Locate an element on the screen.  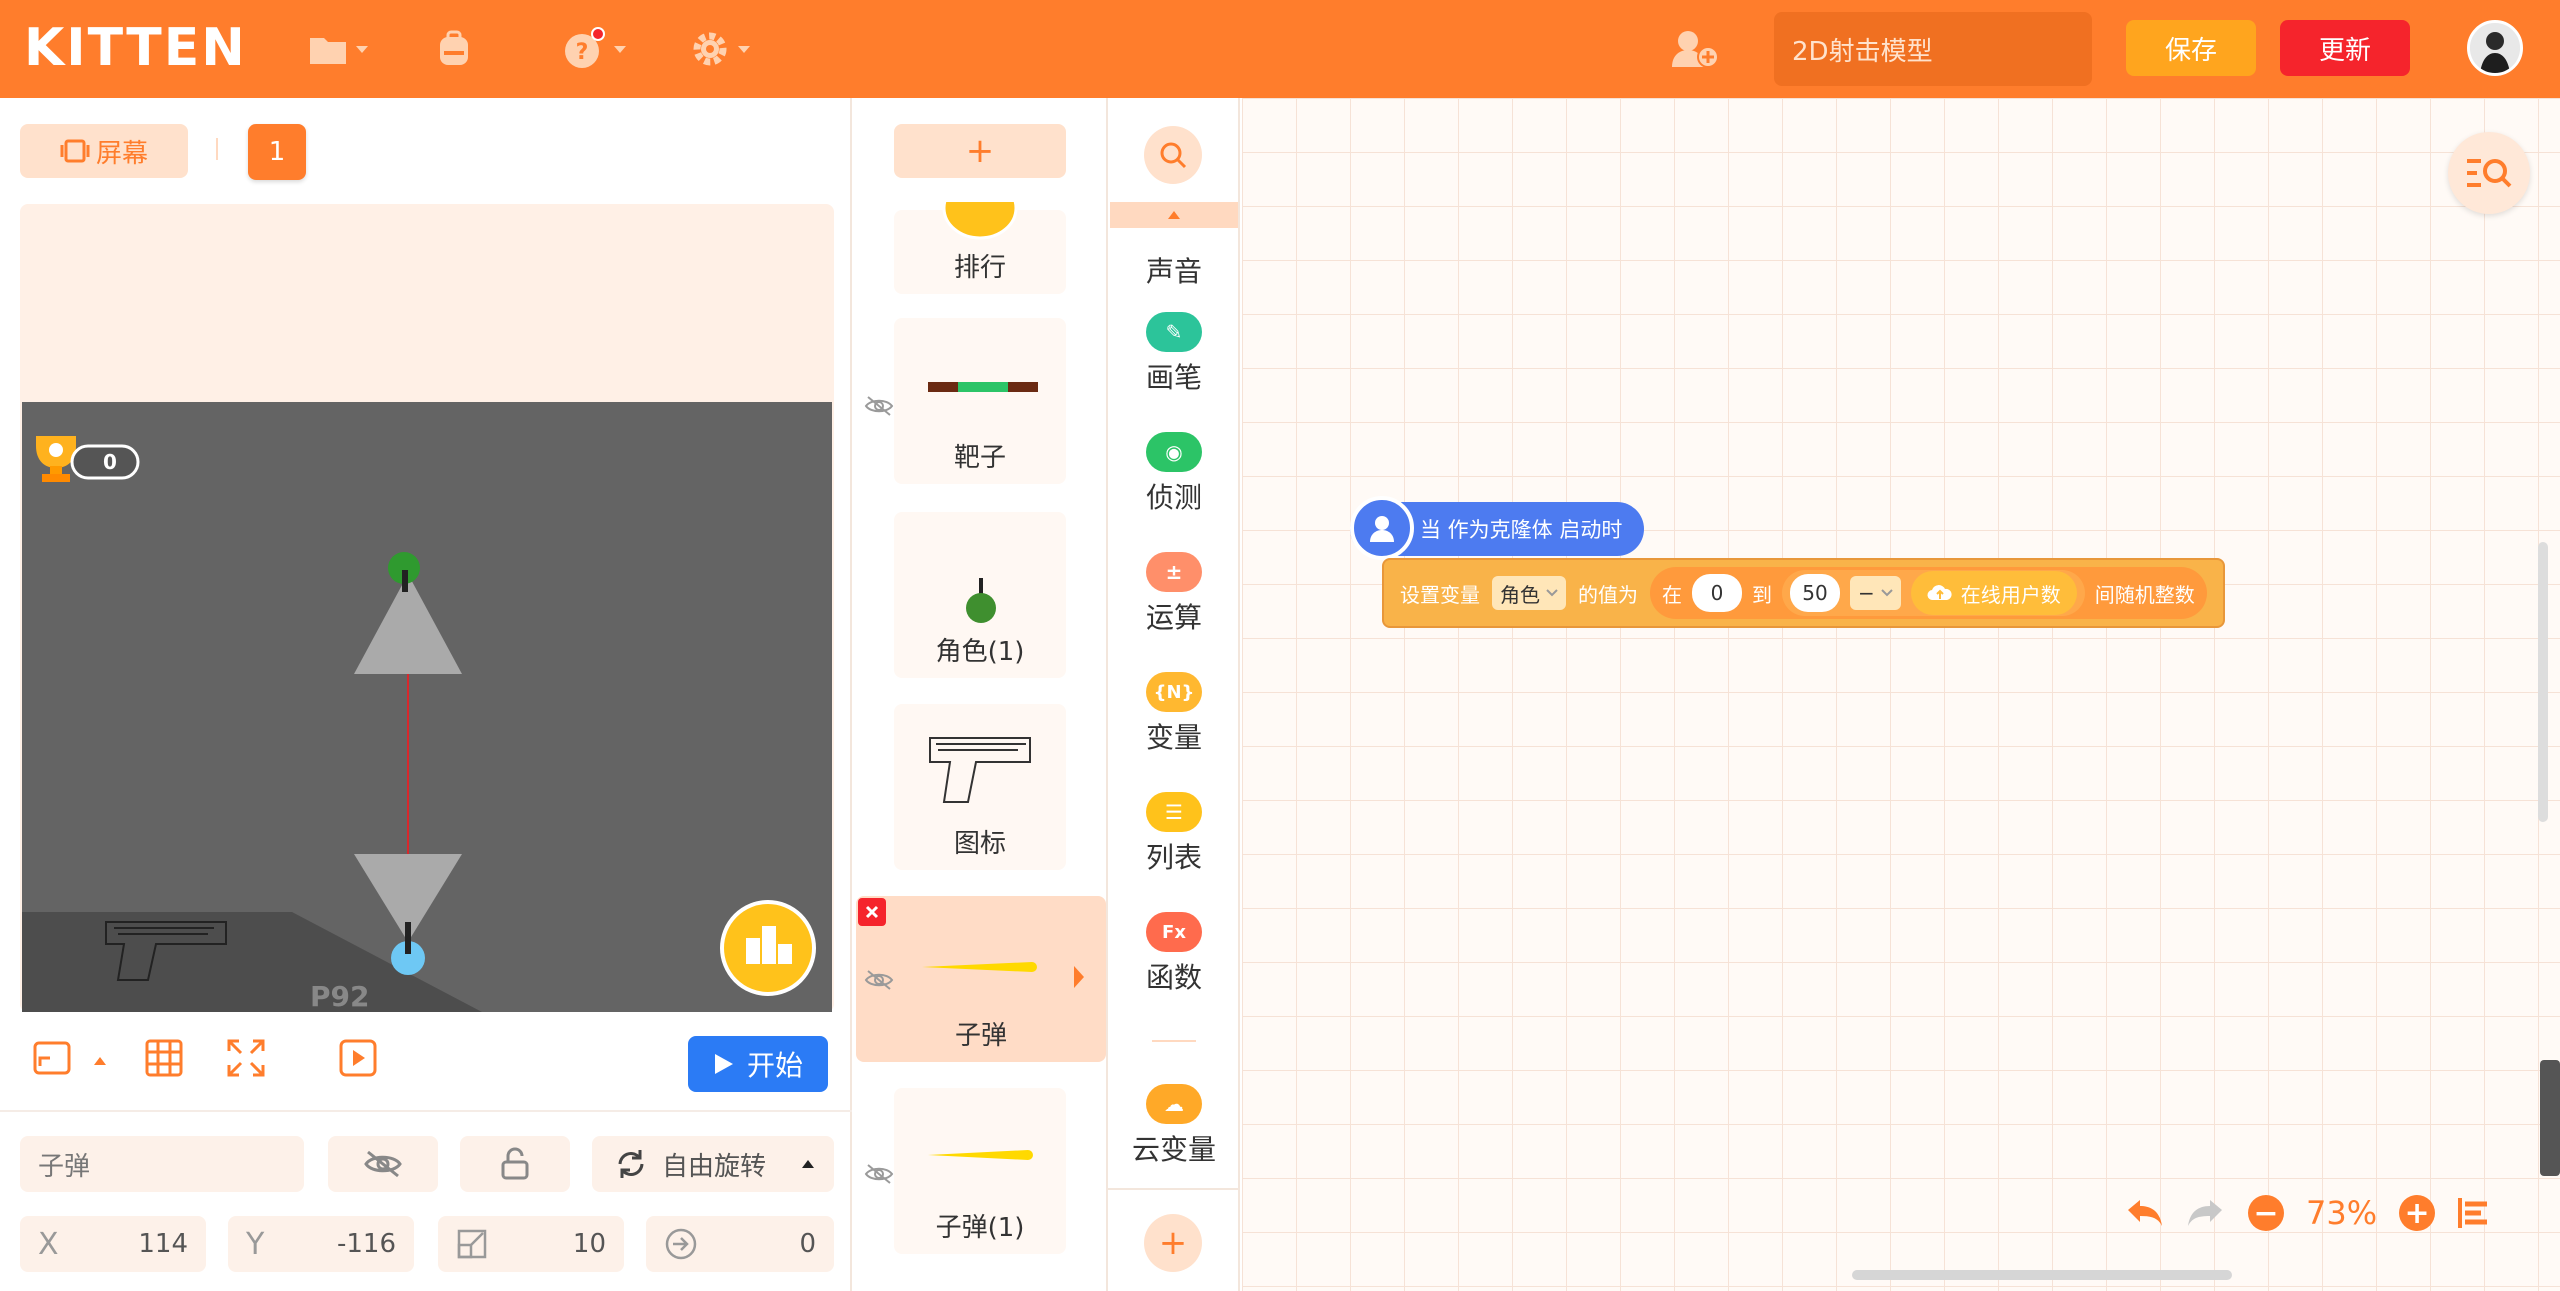
category-cloud-variables: ☁ 云变量 is located at coordinates (1174, 1126).